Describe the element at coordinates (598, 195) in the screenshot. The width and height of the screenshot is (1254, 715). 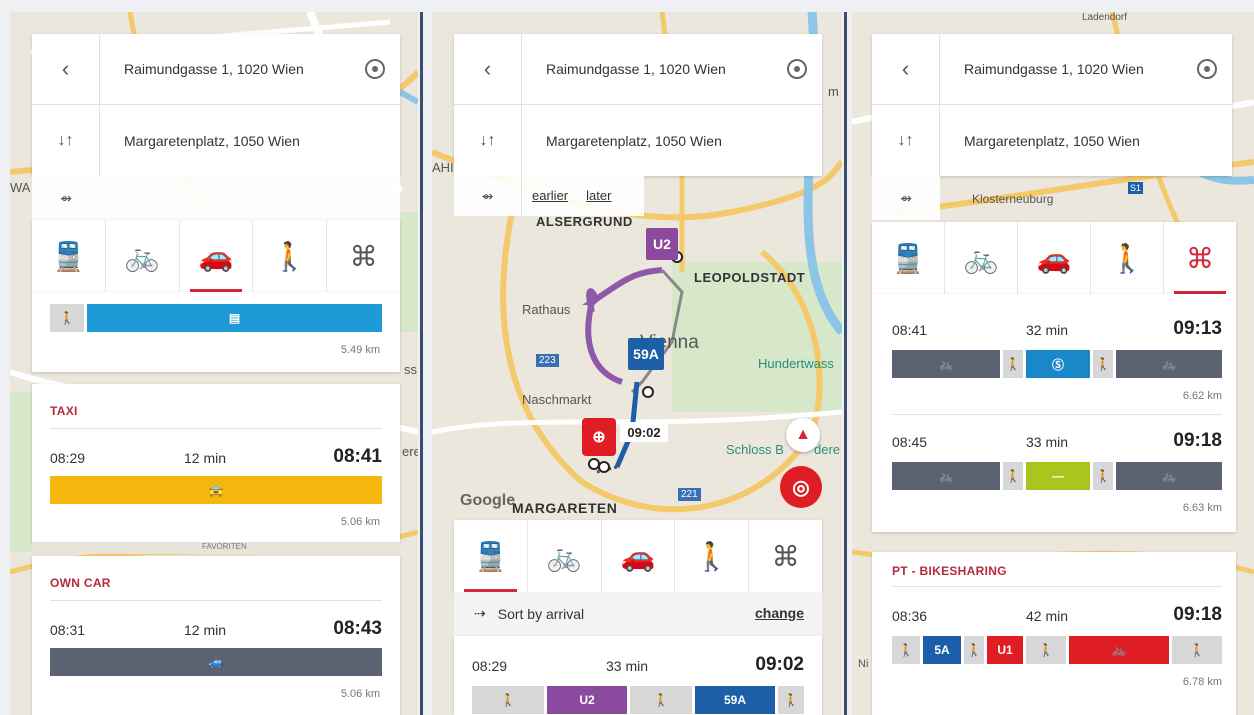
I see `later-link: later` at that location.